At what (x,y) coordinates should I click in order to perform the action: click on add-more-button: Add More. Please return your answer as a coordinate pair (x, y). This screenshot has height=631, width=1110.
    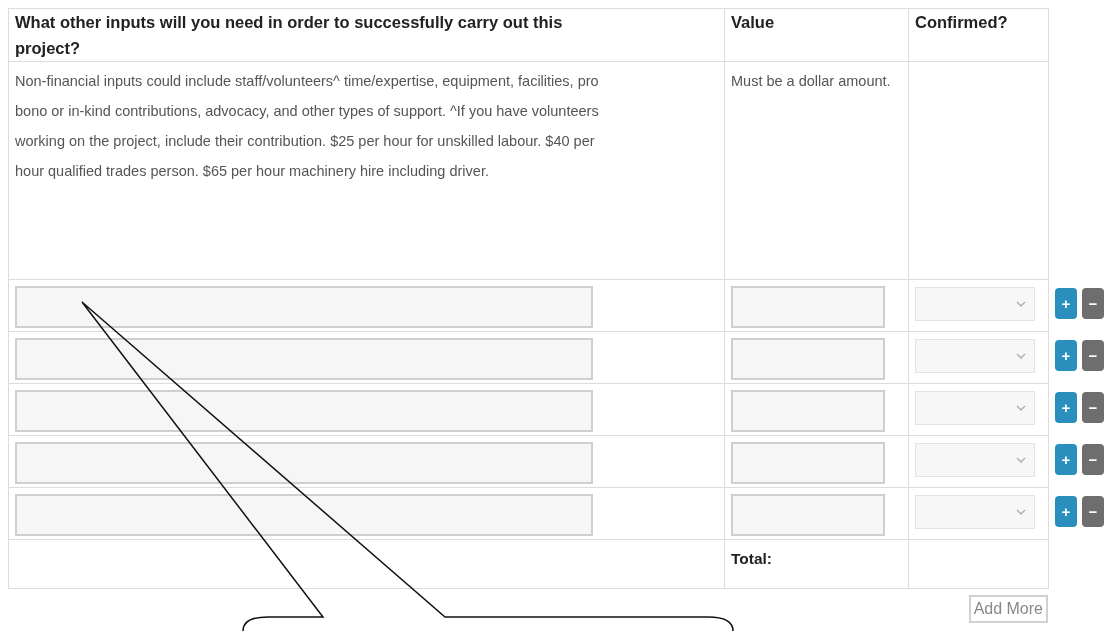
    Looking at the image, I should click on (1008, 609).